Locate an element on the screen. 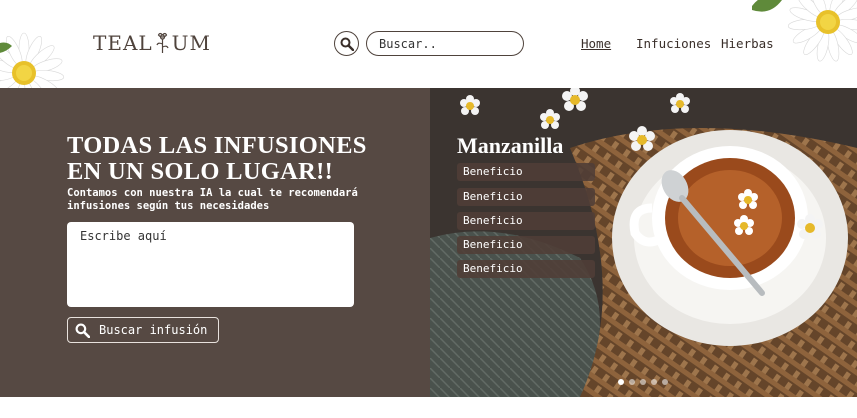 This screenshot has width=857, height=418. nav-infuciones: Infuciones is located at coordinates (673, 43).